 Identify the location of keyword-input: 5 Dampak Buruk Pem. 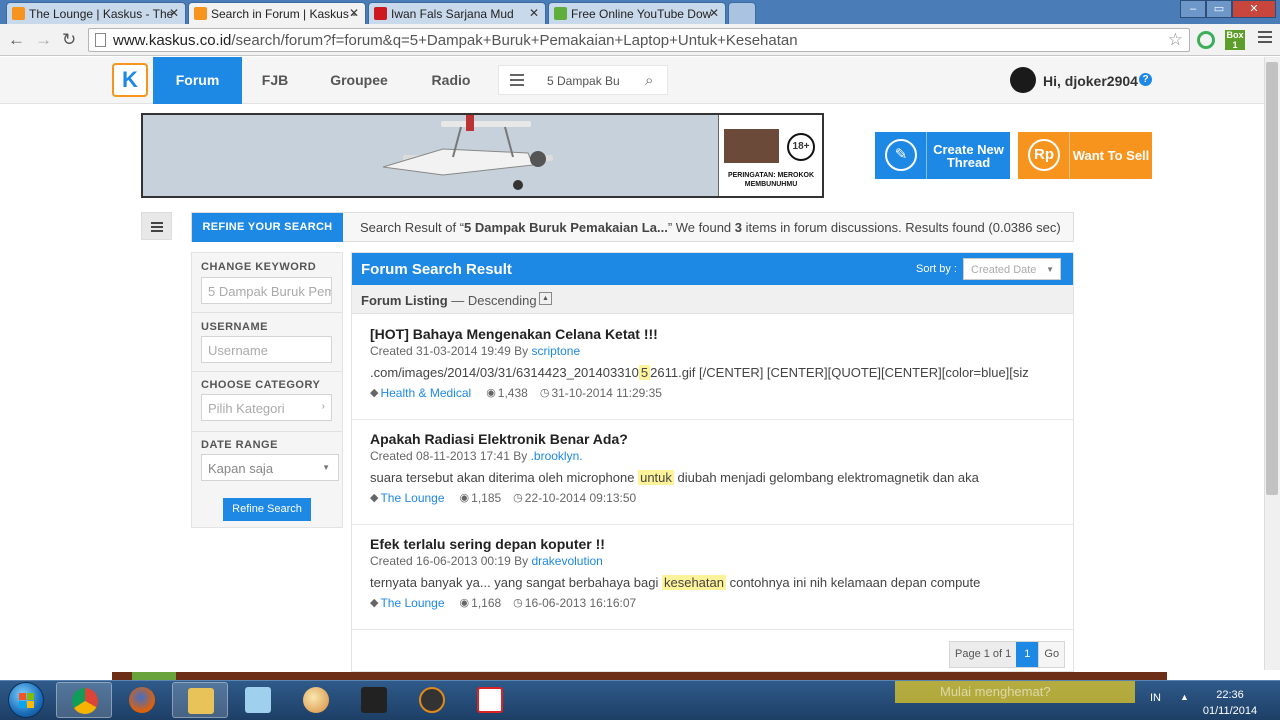
(266, 290).